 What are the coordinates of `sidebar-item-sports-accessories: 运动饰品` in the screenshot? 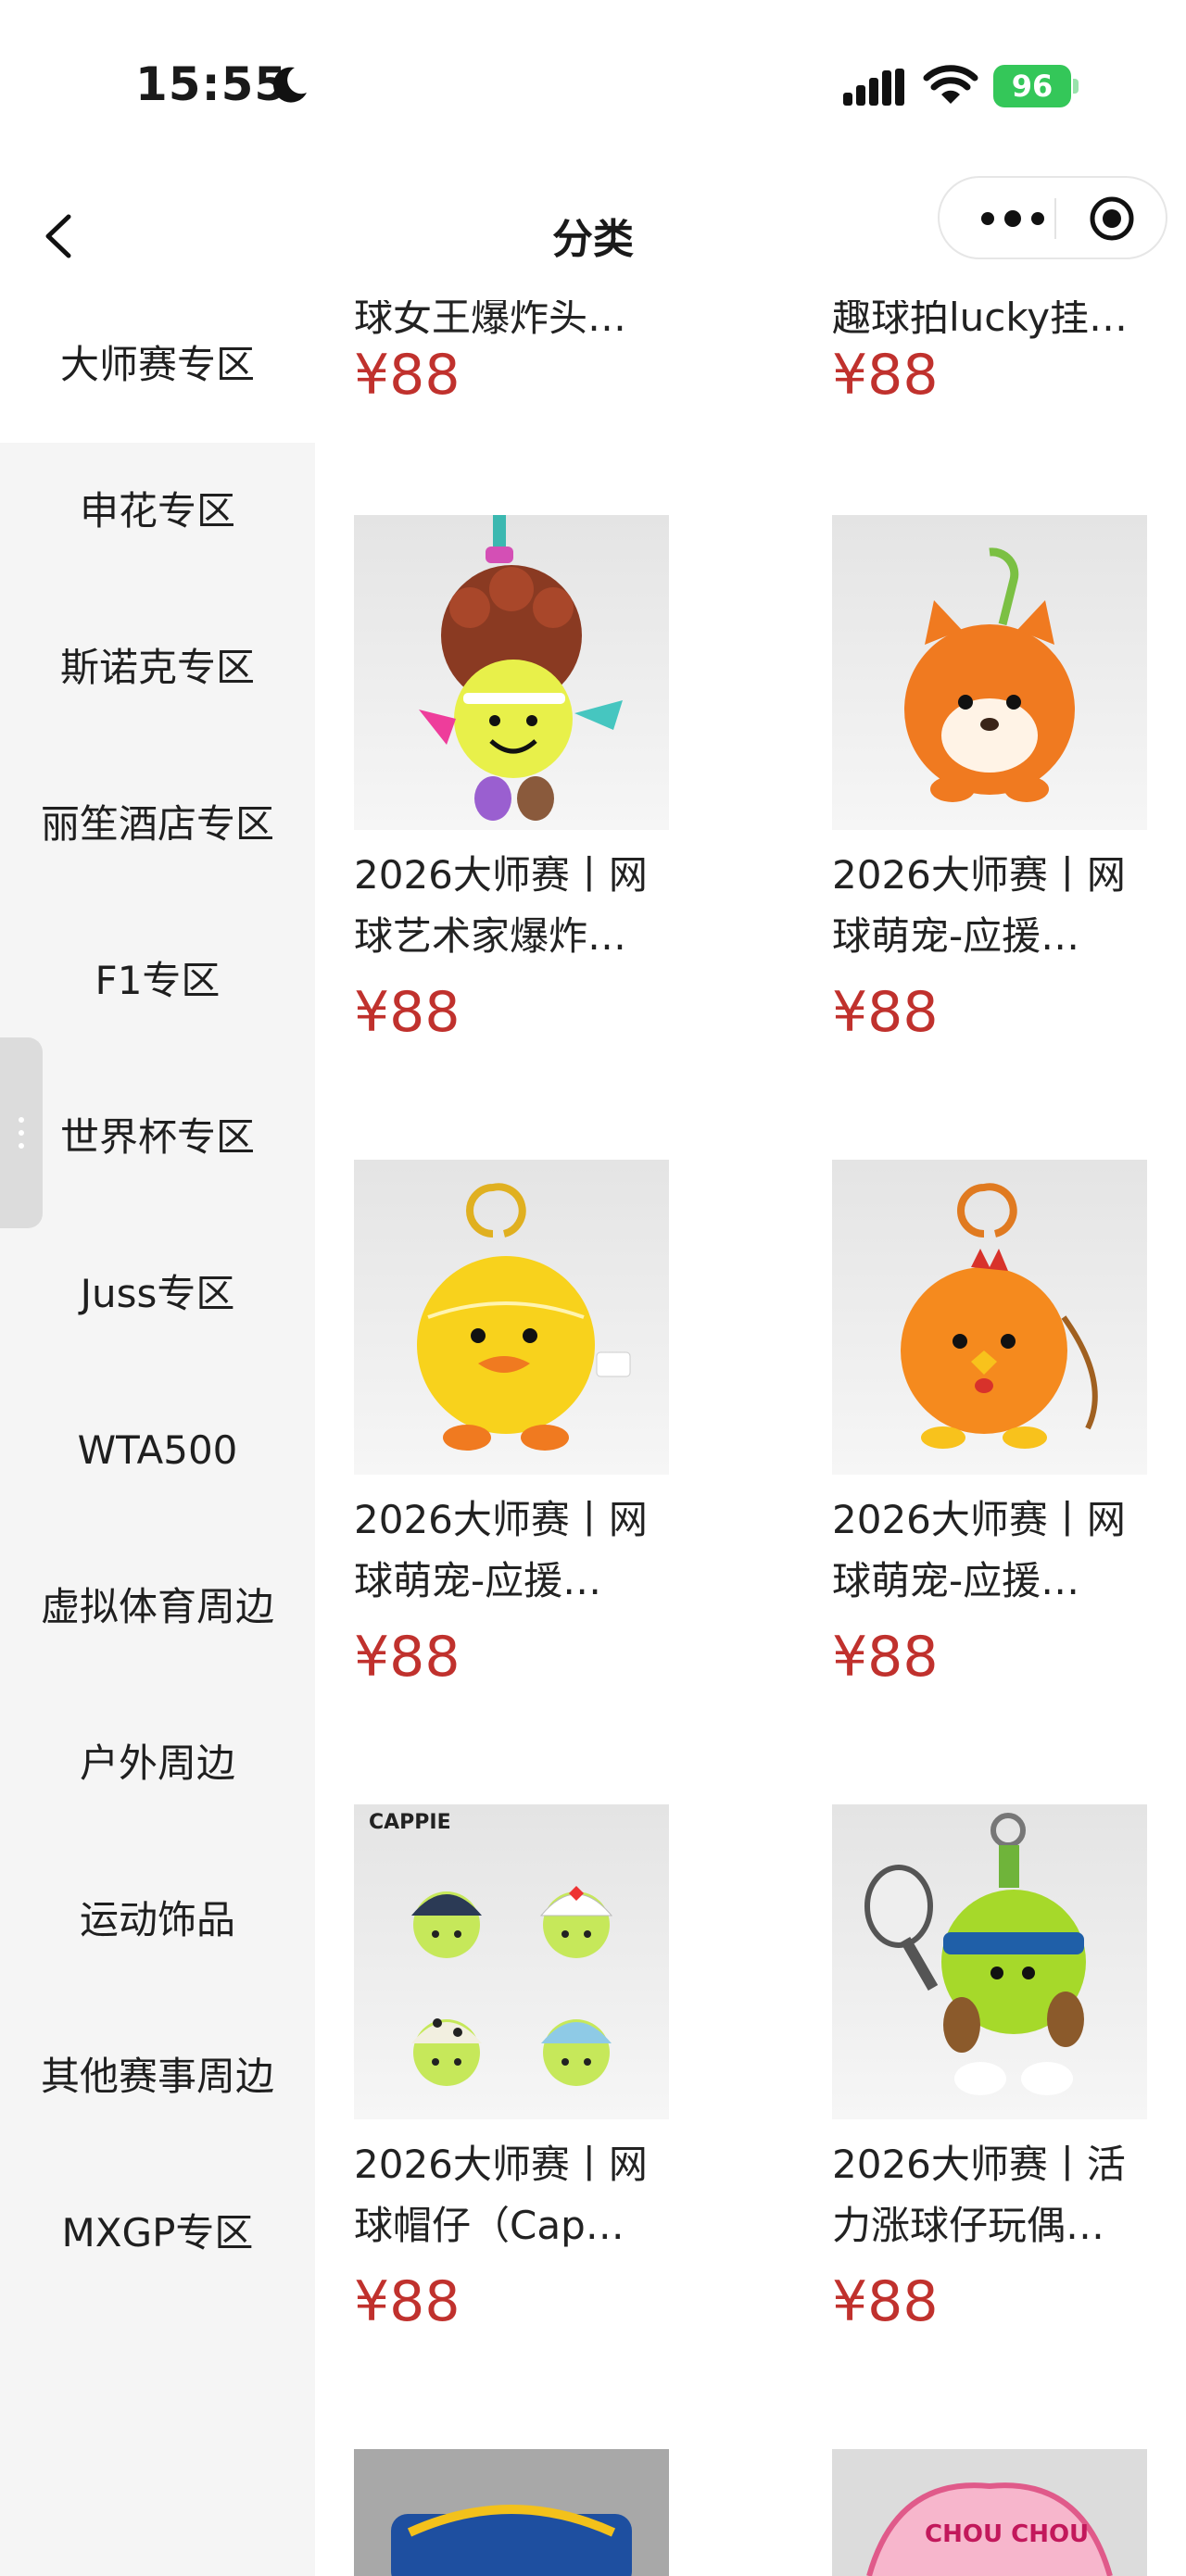 It's located at (157, 1920).